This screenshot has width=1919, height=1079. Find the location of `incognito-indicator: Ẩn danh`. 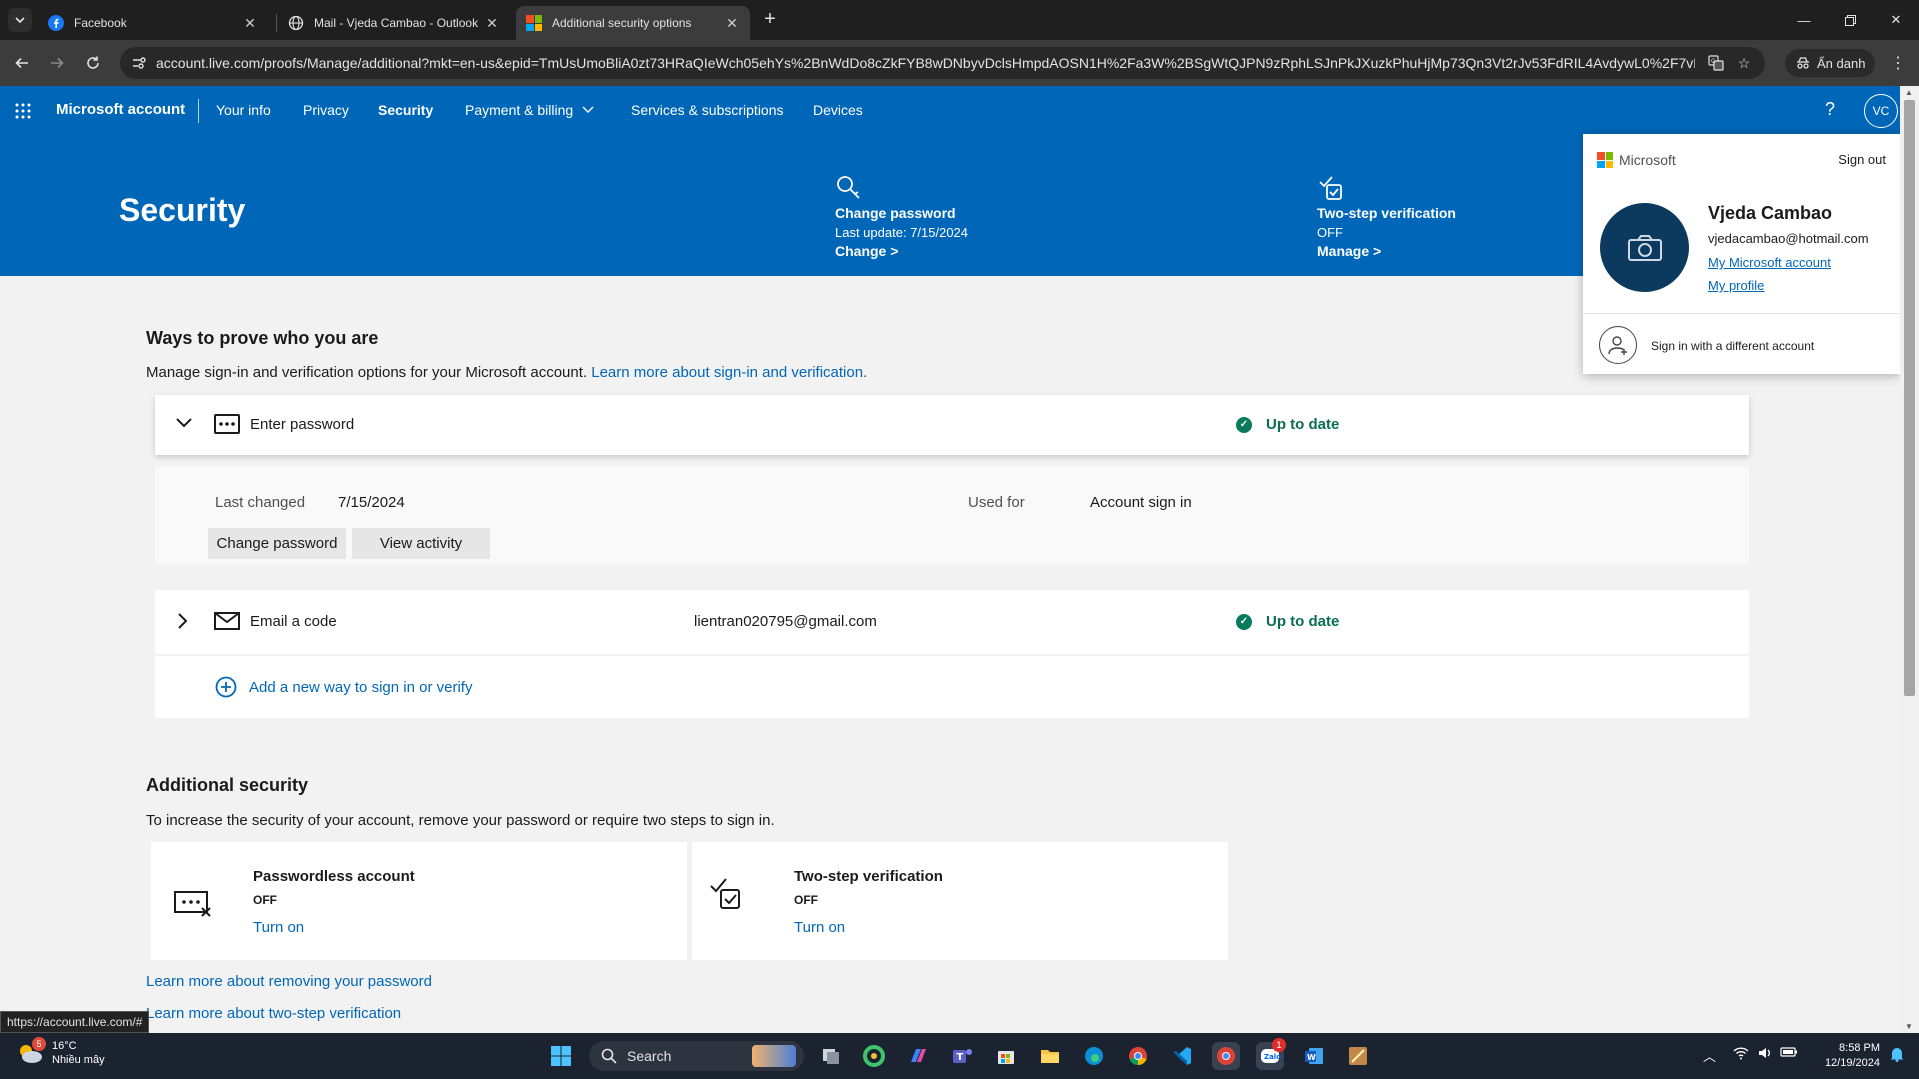

incognito-indicator: Ẩn danh is located at coordinates (1830, 63).